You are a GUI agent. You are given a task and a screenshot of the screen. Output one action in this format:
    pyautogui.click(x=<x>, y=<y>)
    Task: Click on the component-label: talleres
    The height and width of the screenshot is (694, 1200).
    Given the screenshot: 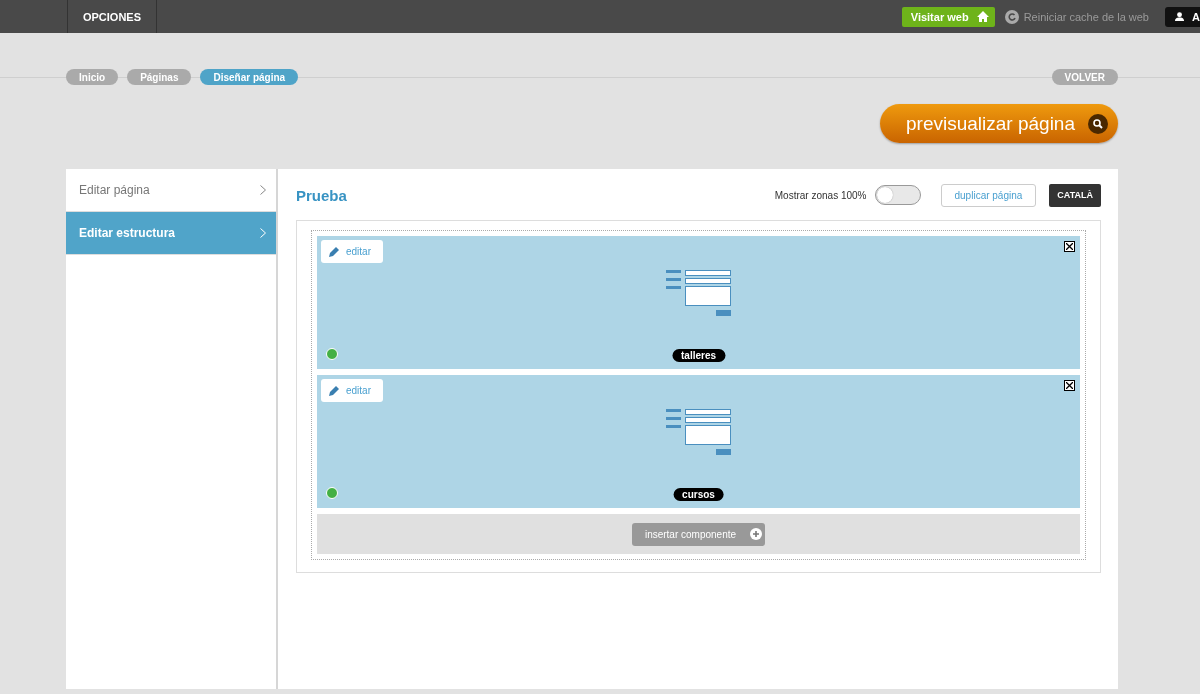 What is the action you would take?
    pyautogui.click(x=698, y=355)
    